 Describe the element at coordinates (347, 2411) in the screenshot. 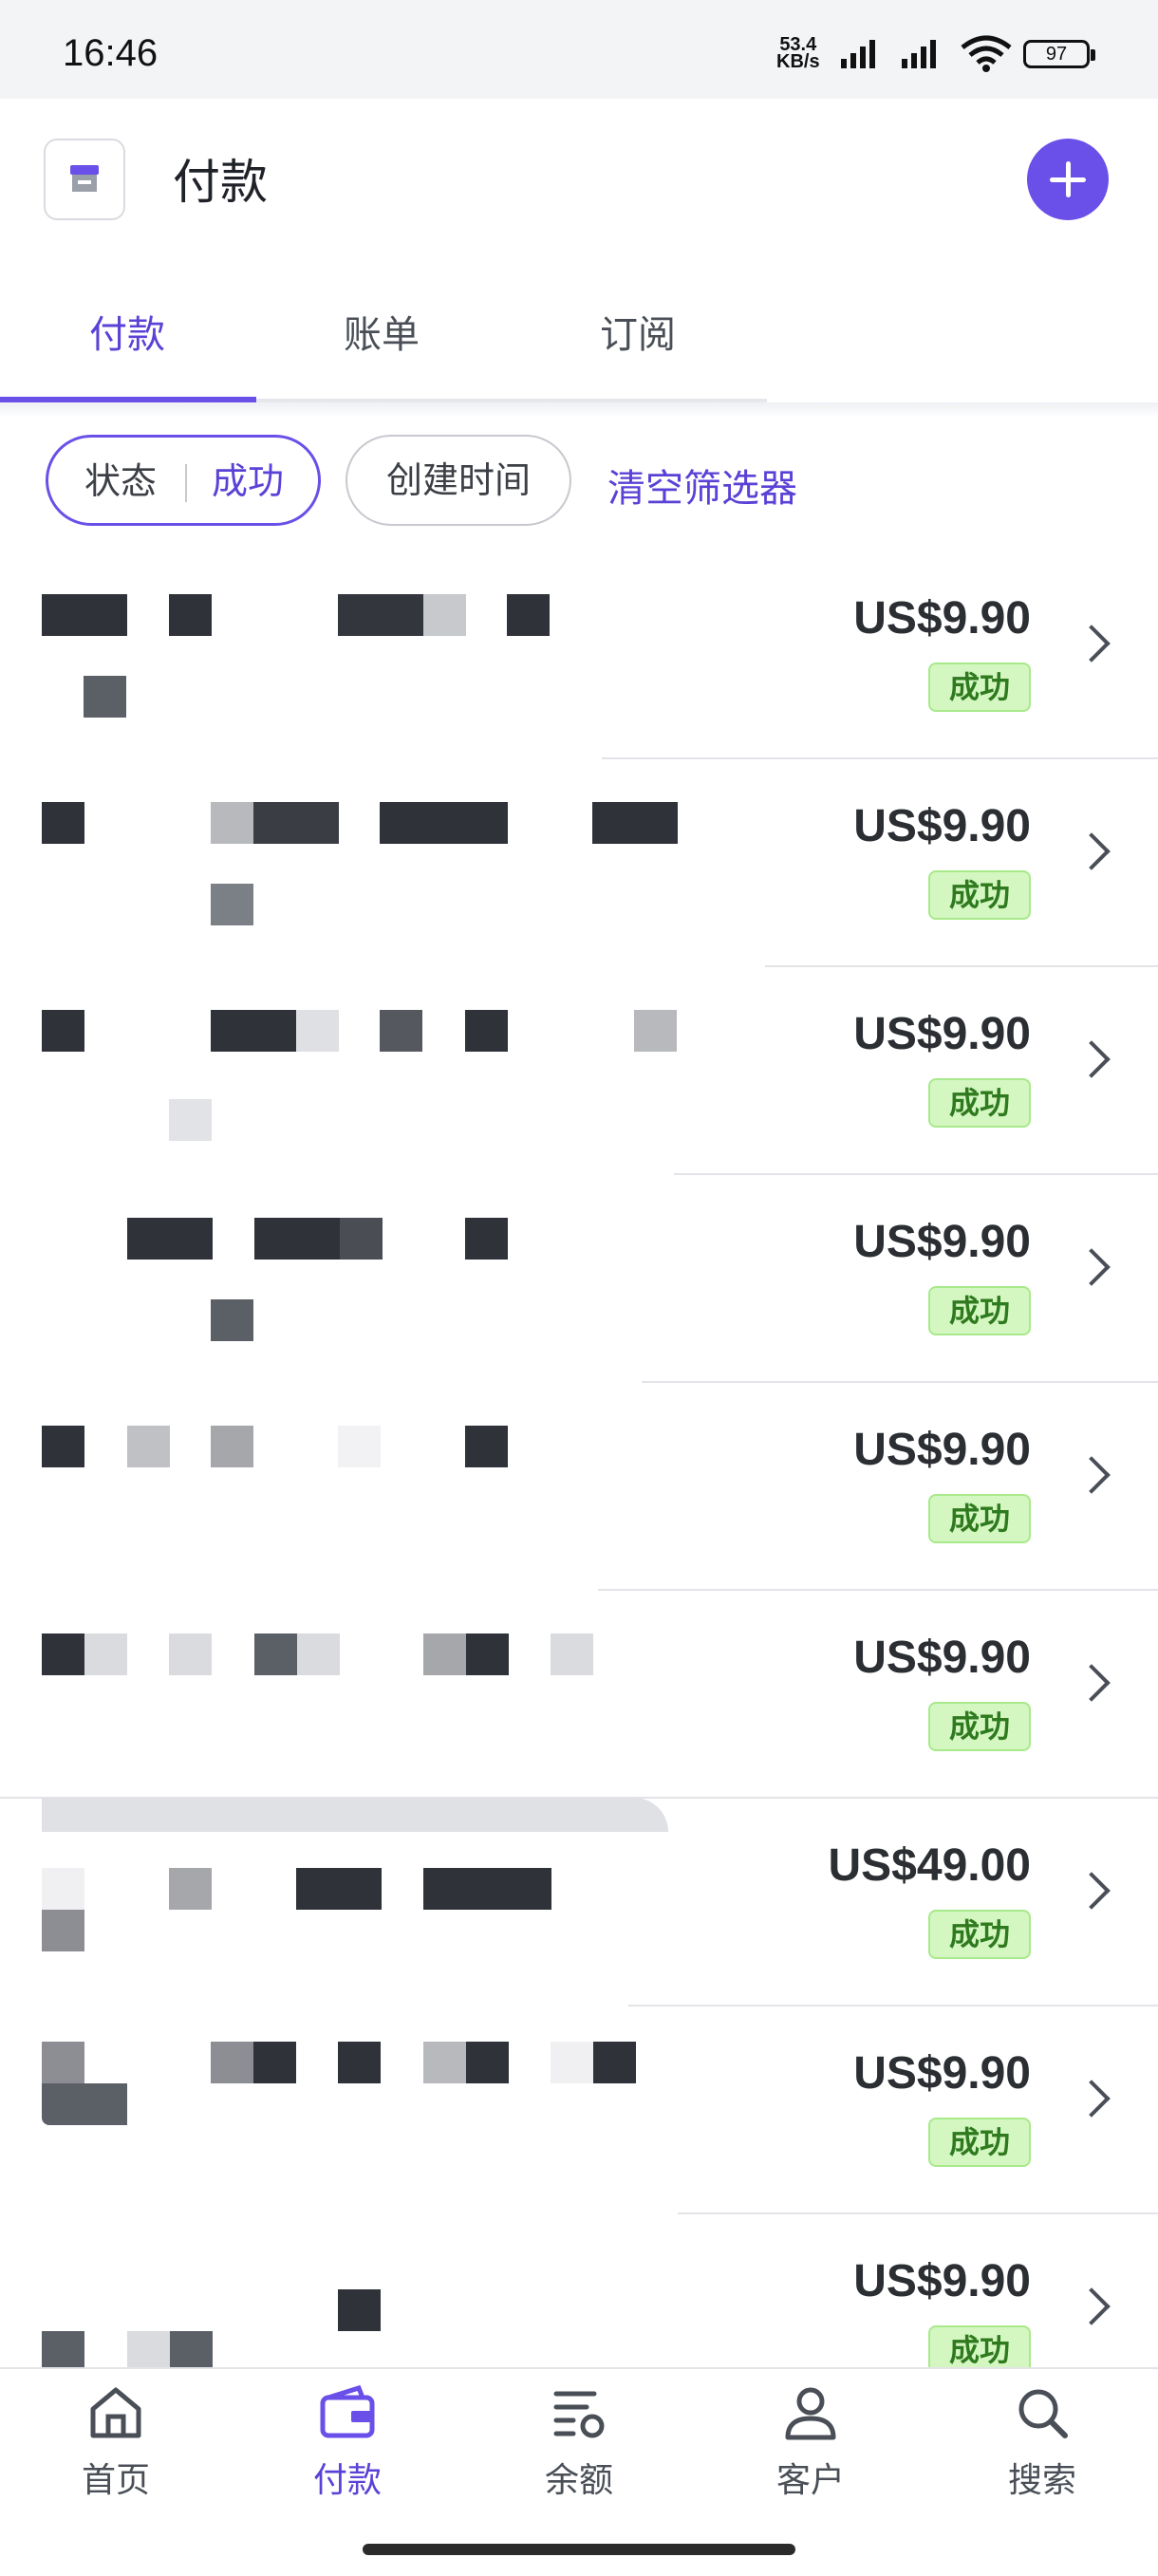

I see `wallet-icon` at that location.